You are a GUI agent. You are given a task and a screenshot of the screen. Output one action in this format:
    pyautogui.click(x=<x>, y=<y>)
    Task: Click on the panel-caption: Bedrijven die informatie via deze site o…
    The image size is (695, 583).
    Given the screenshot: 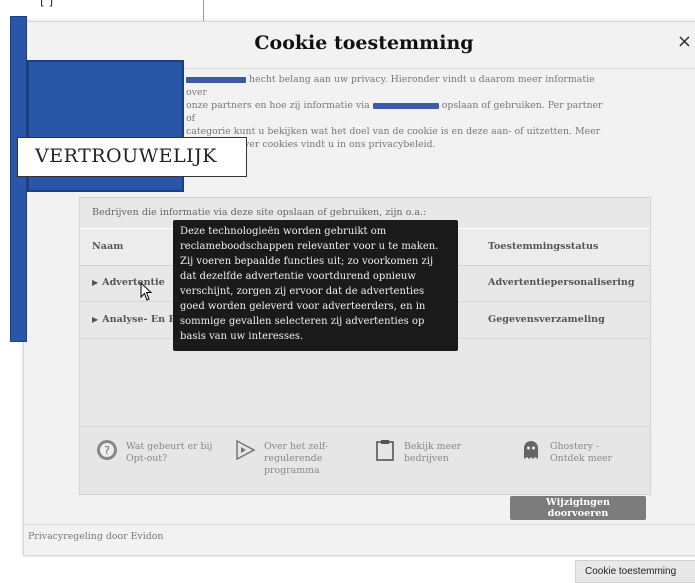 What is the action you would take?
    pyautogui.click(x=259, y=212)
    